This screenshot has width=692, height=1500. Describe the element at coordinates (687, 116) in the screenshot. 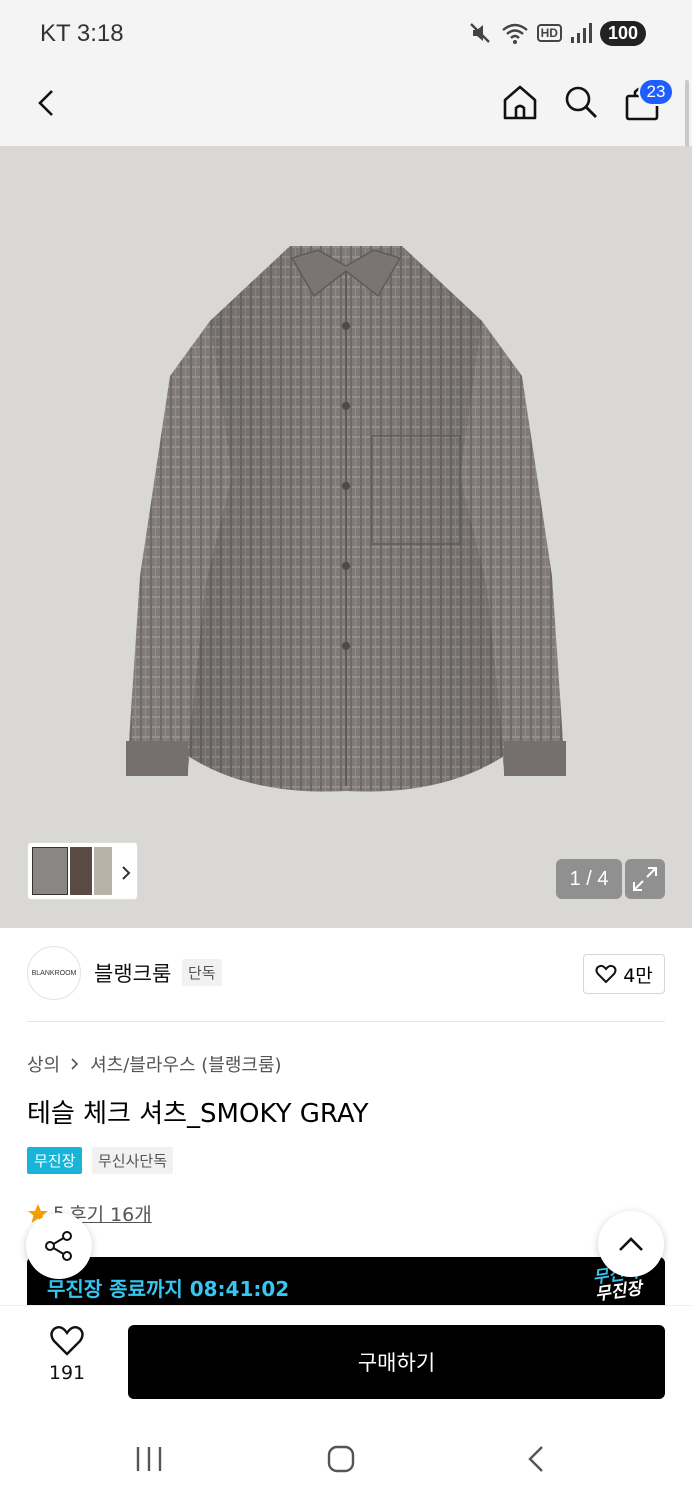

I see `scrollbar` at that location.